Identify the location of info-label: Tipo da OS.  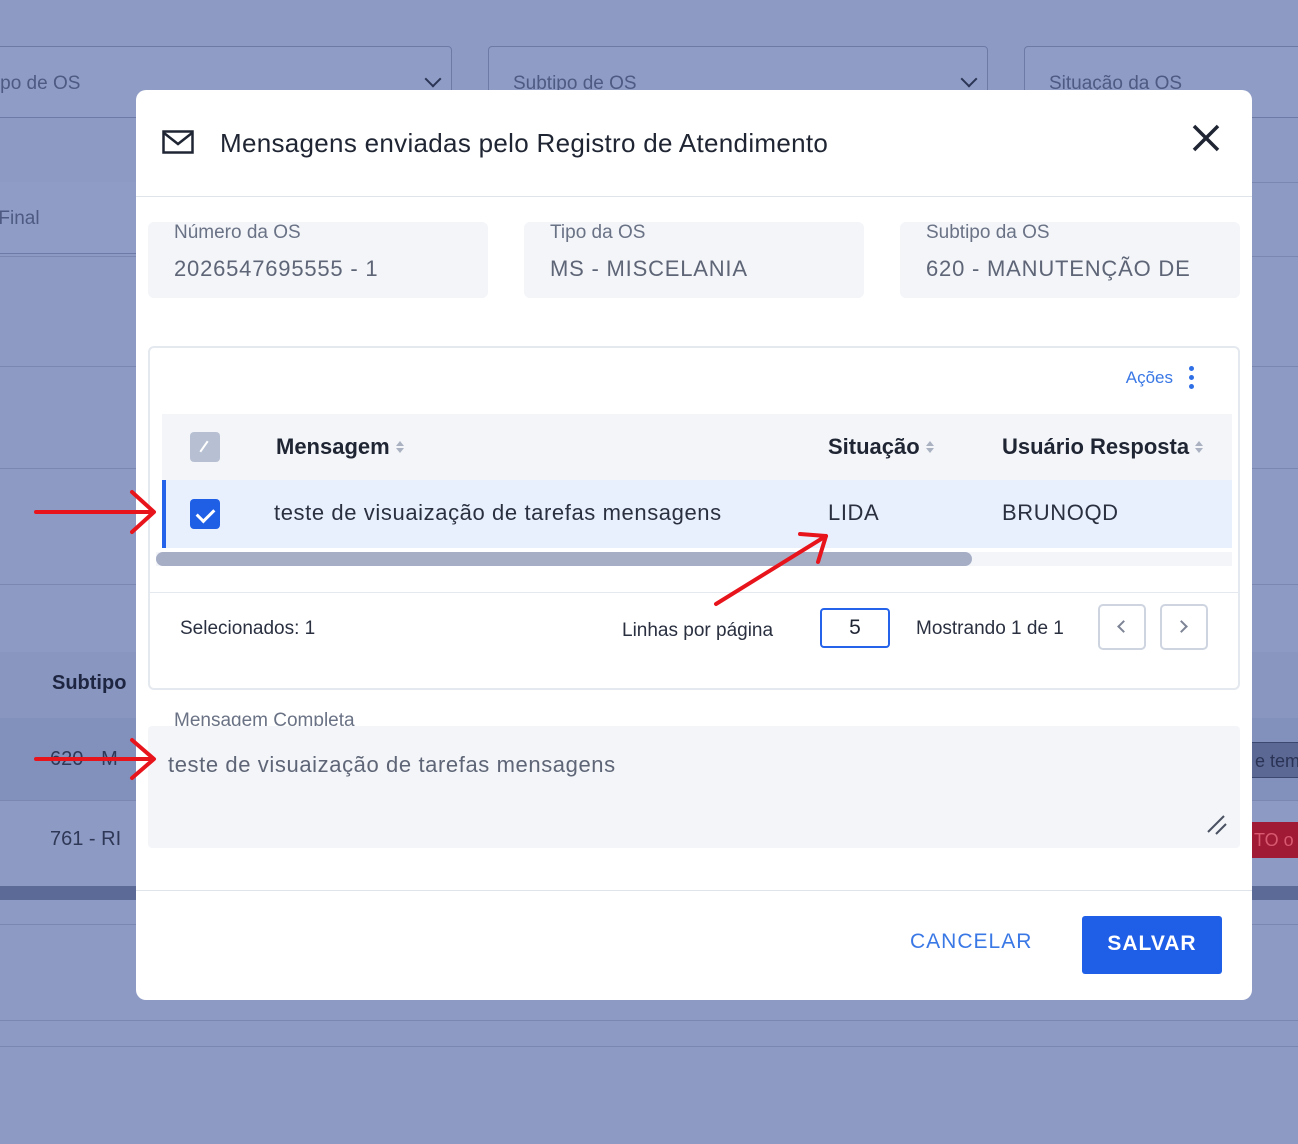
(598, 232).